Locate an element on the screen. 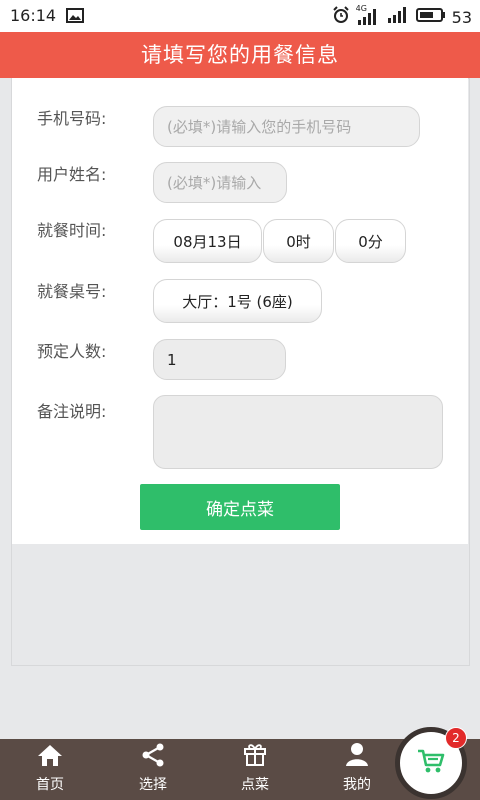 The image size is (480, 800). confirm-order-button: 确定点菜 is located at coordinates (240, 507).